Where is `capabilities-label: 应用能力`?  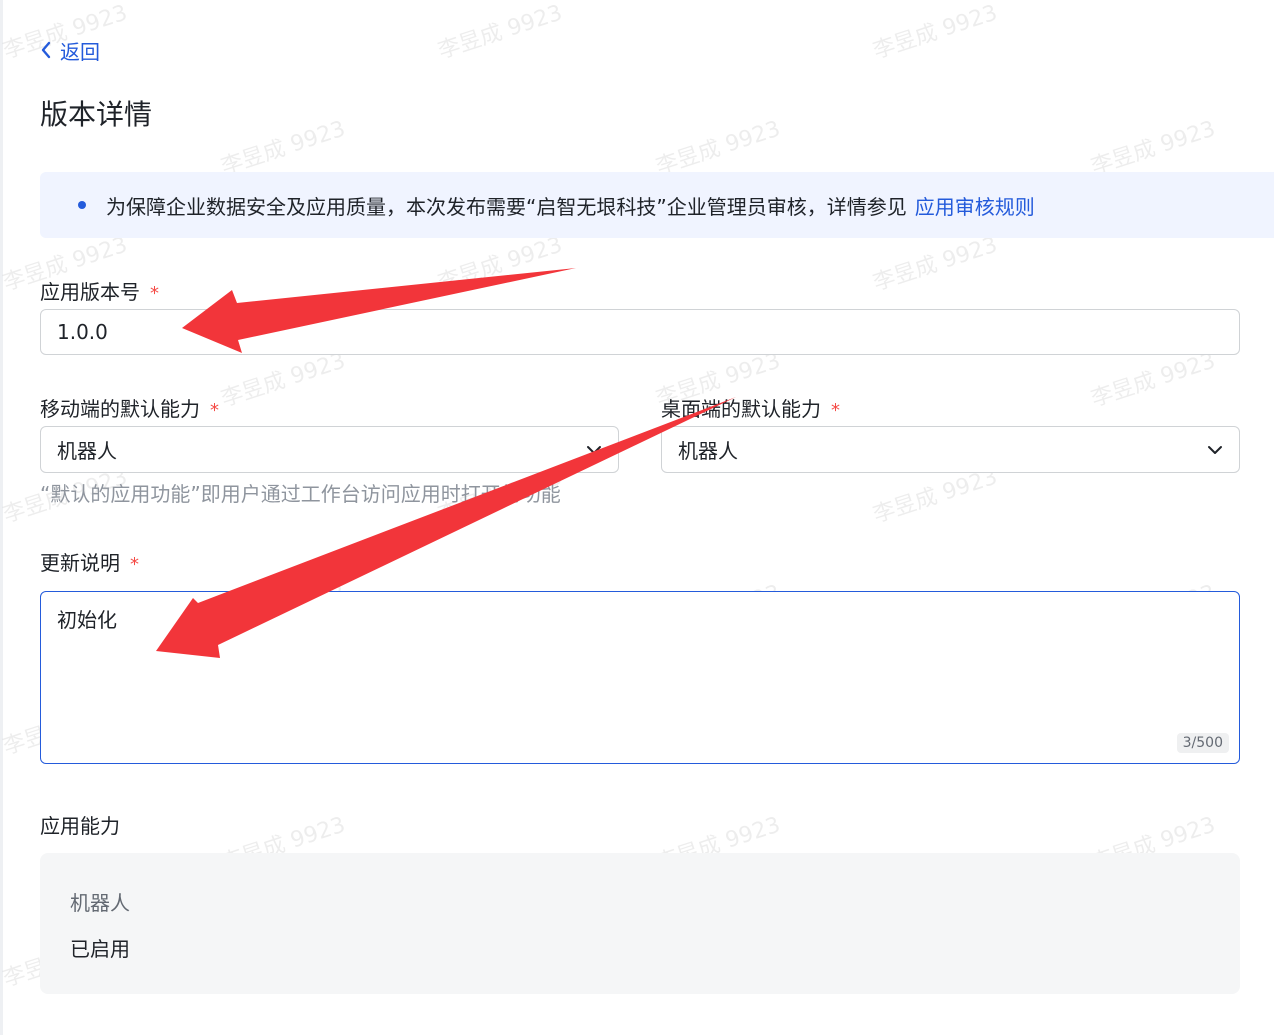 capabilities-label: 应用能力 is located at coordinates (80, 826).